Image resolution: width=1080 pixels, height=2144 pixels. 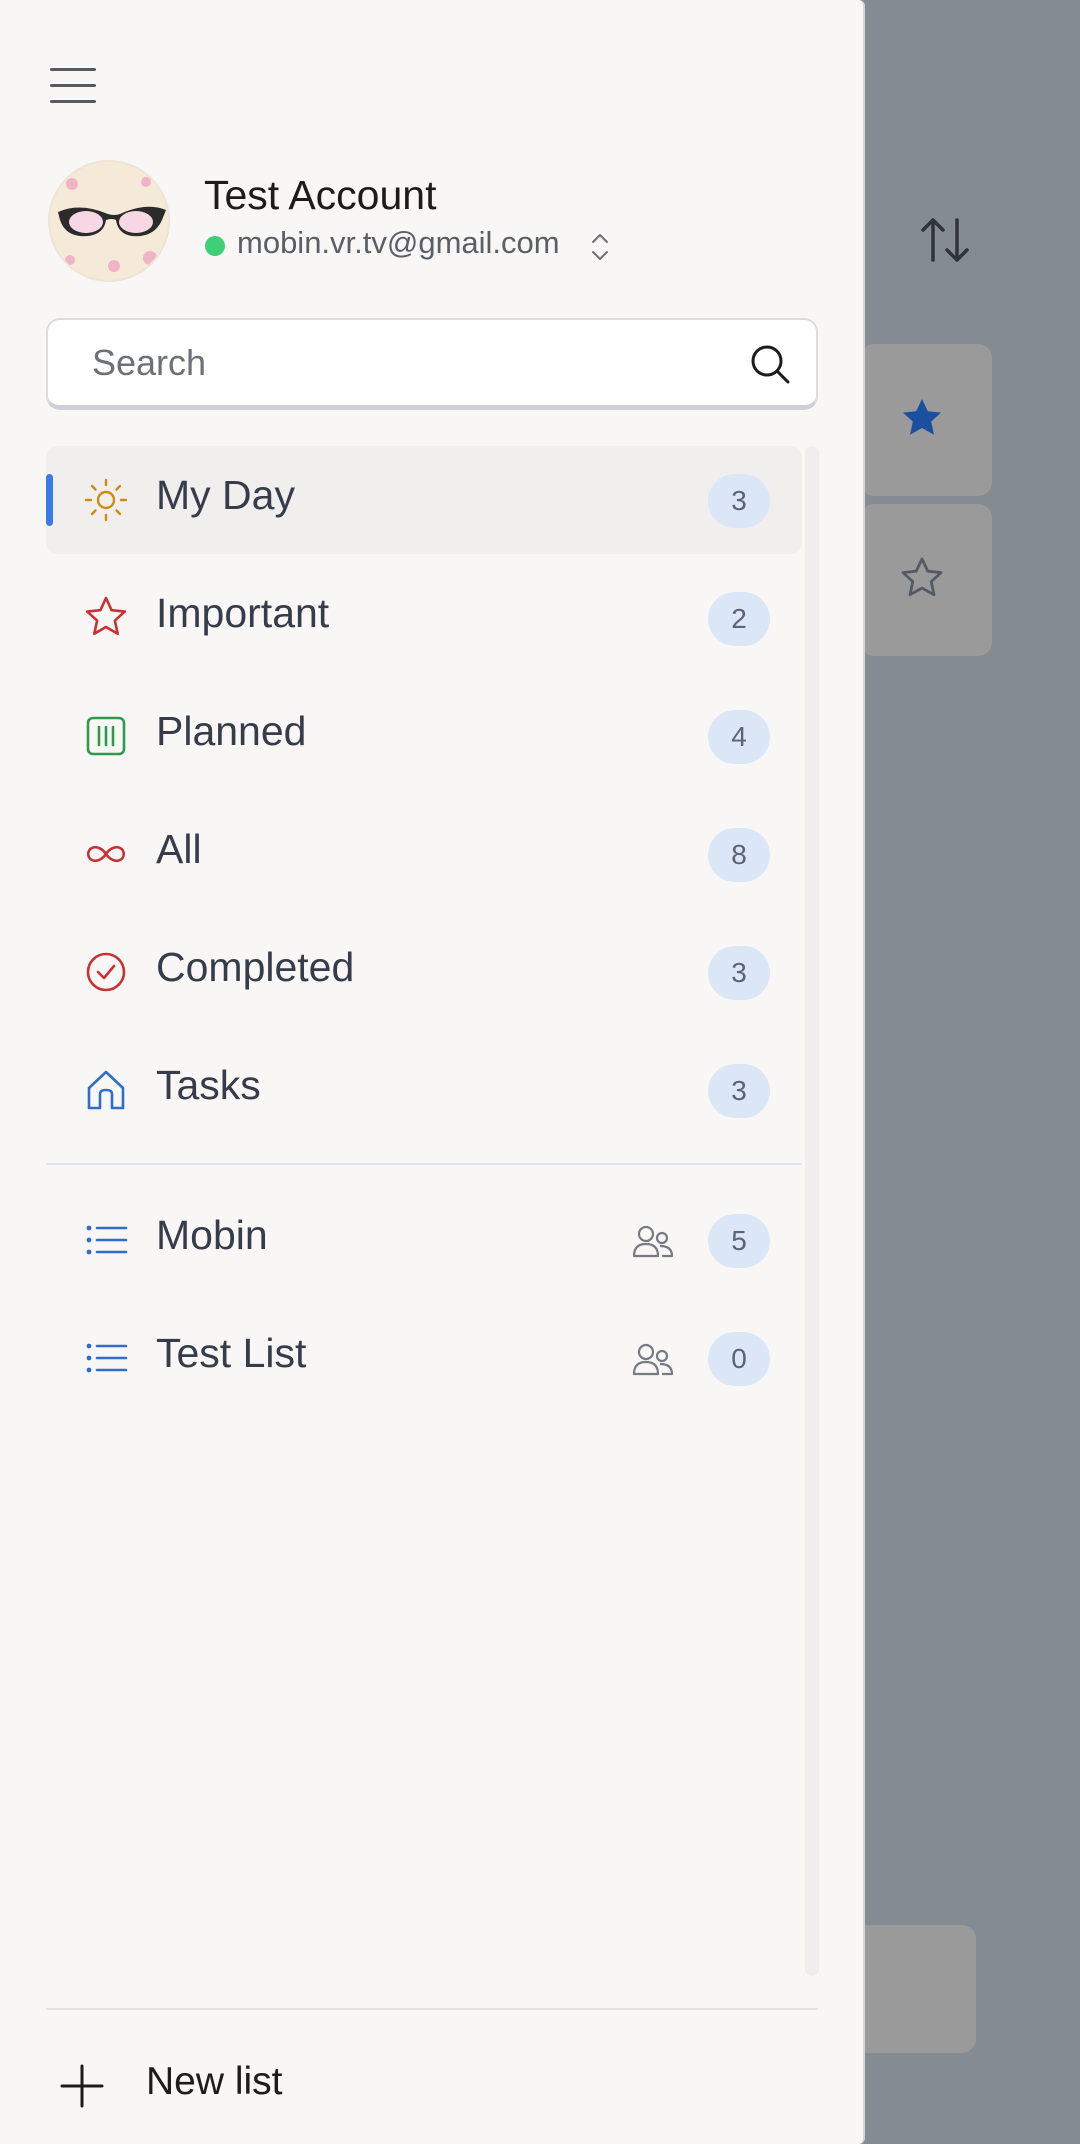 What do you see at coordinates (945, 240) in the screenshot?
I see `sort-icon` at bounding box center [945, 240].